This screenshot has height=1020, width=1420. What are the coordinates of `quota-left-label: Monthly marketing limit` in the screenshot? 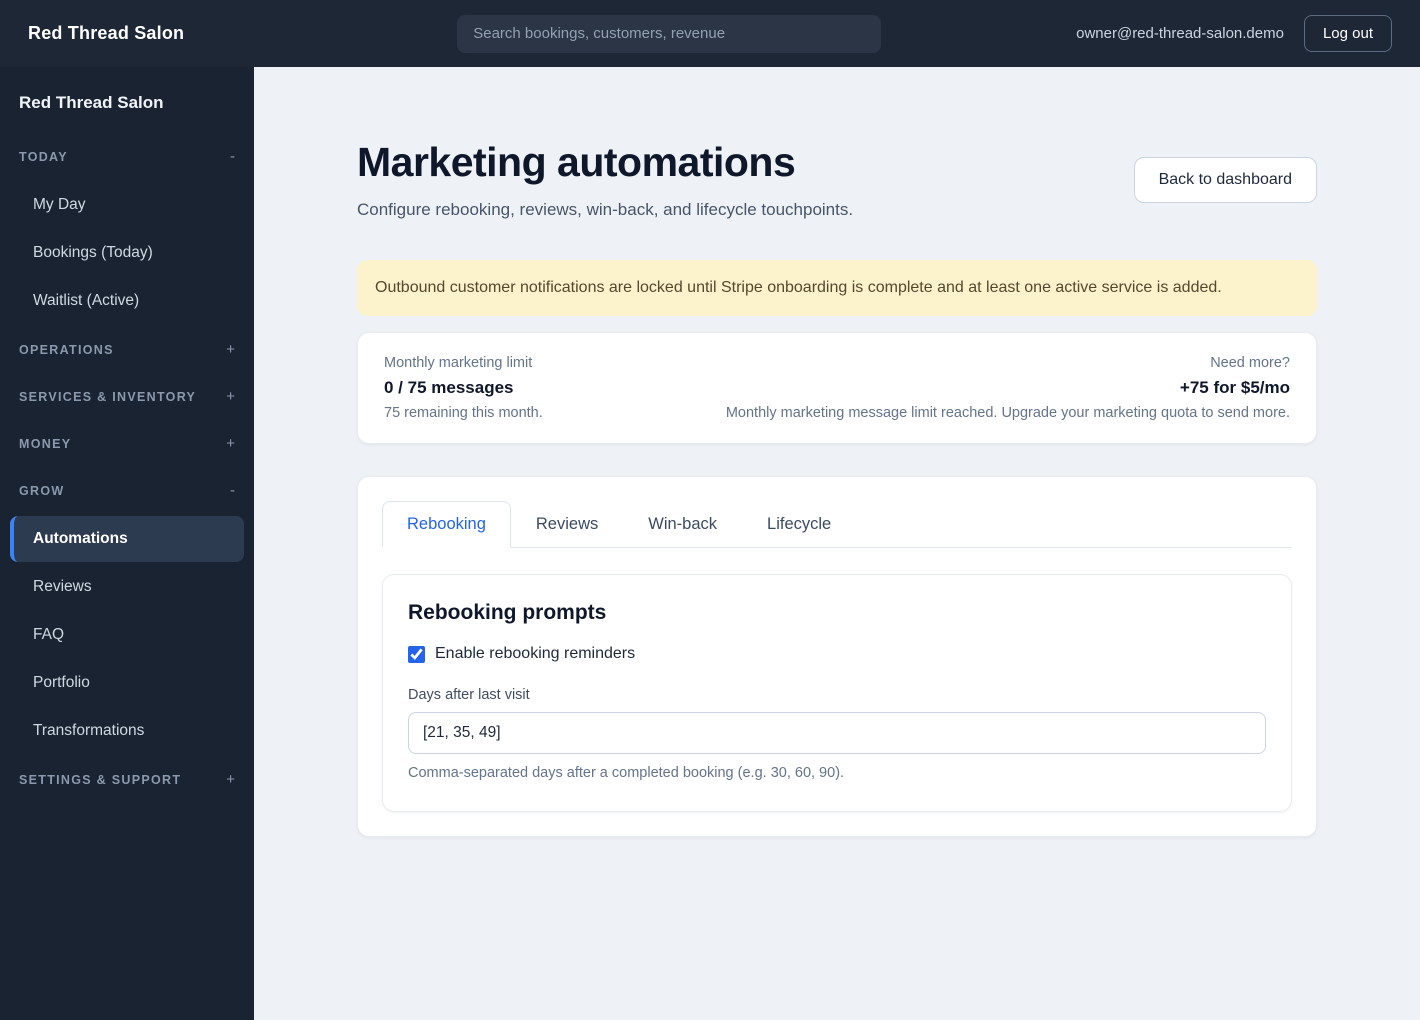 It's located at (458, 363).